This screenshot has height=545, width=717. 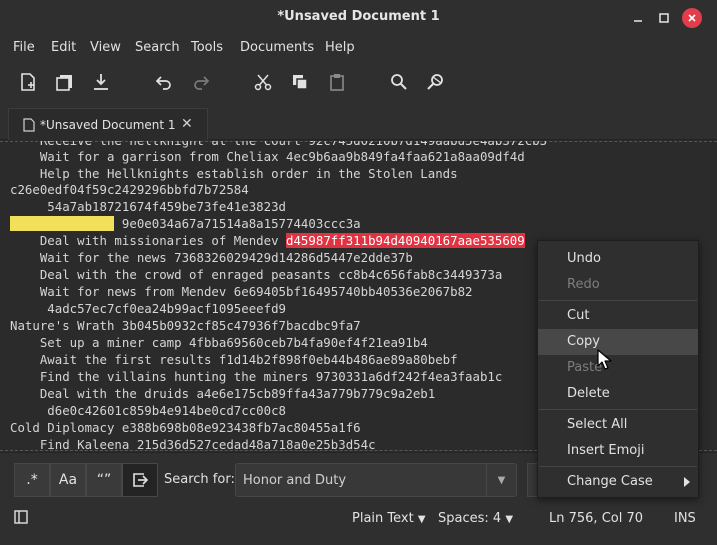 I want to click on cut-icon, so click(x=263, y=82).